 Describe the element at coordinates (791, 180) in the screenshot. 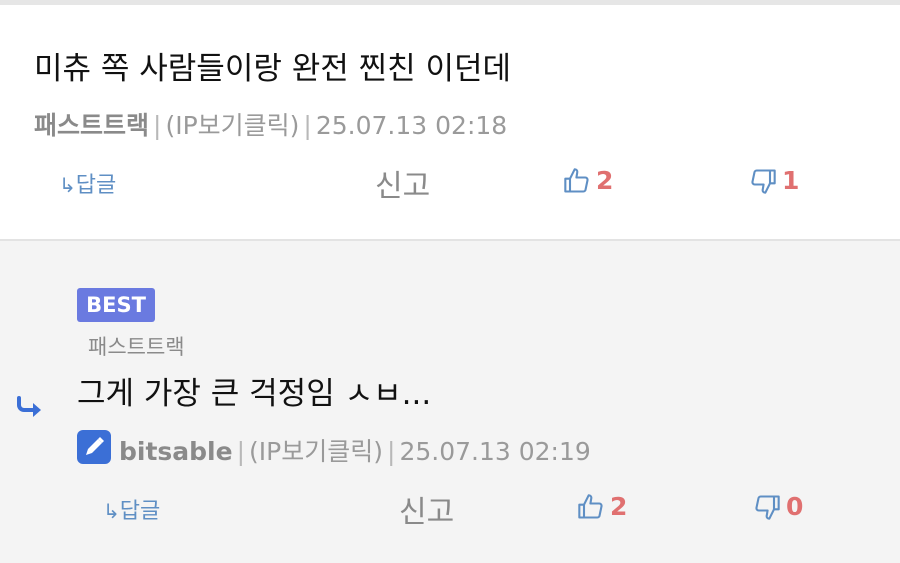

I see `dislike-count: 1` at that location.